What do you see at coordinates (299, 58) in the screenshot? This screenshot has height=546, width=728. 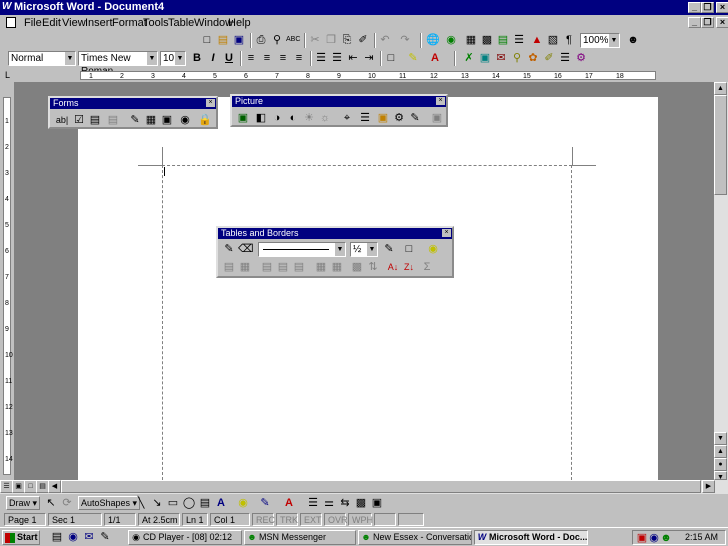 I see `justify-icon: ≡` at bounding box center [299, 58].